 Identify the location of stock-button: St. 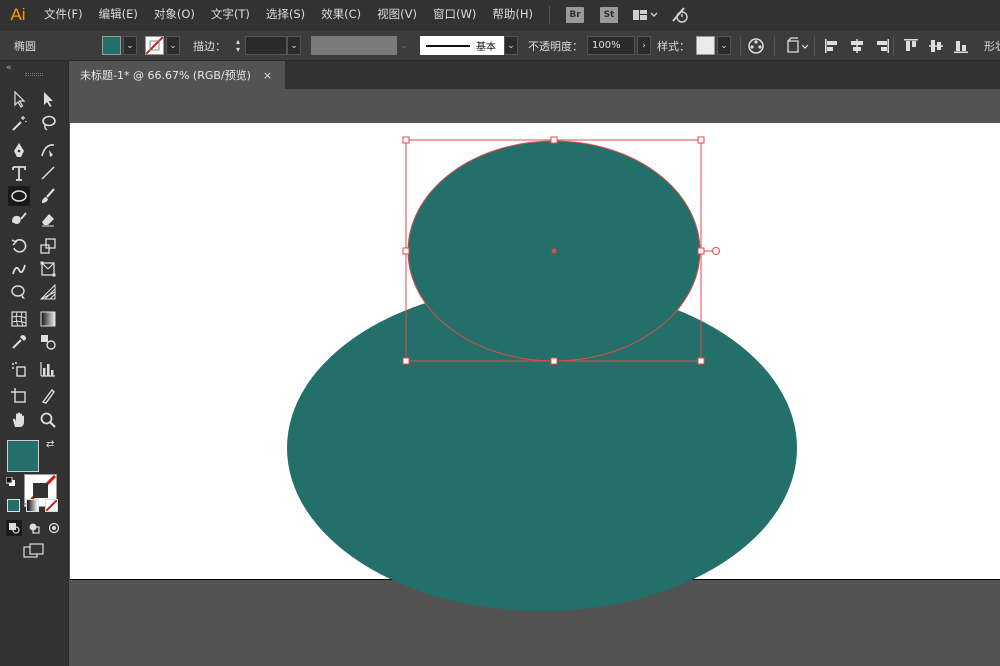
(608, 14).